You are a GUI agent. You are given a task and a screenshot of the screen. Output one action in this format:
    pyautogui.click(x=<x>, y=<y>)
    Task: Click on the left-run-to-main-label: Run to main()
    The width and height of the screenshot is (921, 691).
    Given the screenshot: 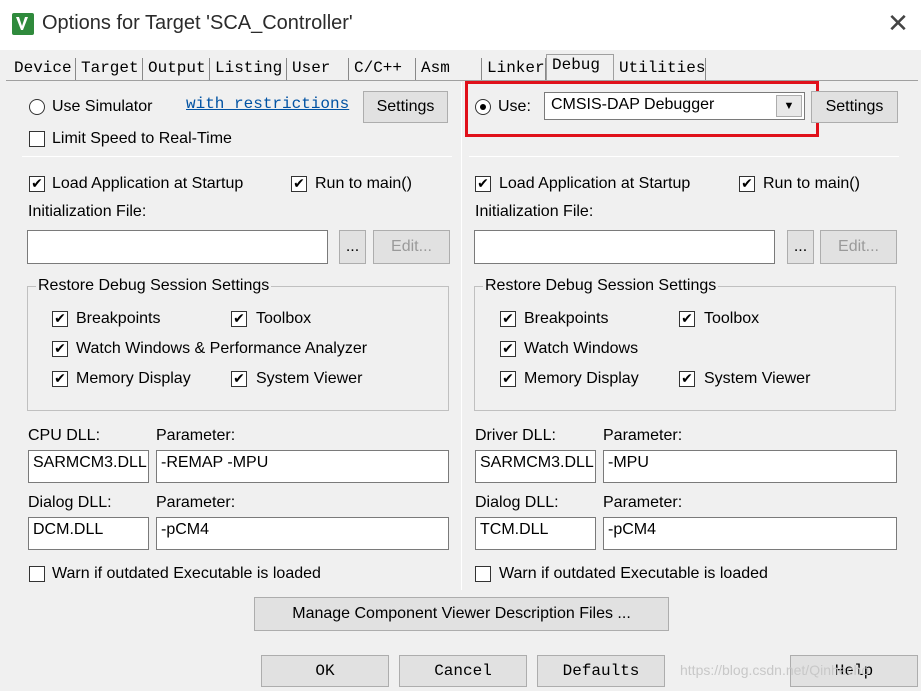 What is the action you would take?
    pyautogui.click(x=363, y=183)
    